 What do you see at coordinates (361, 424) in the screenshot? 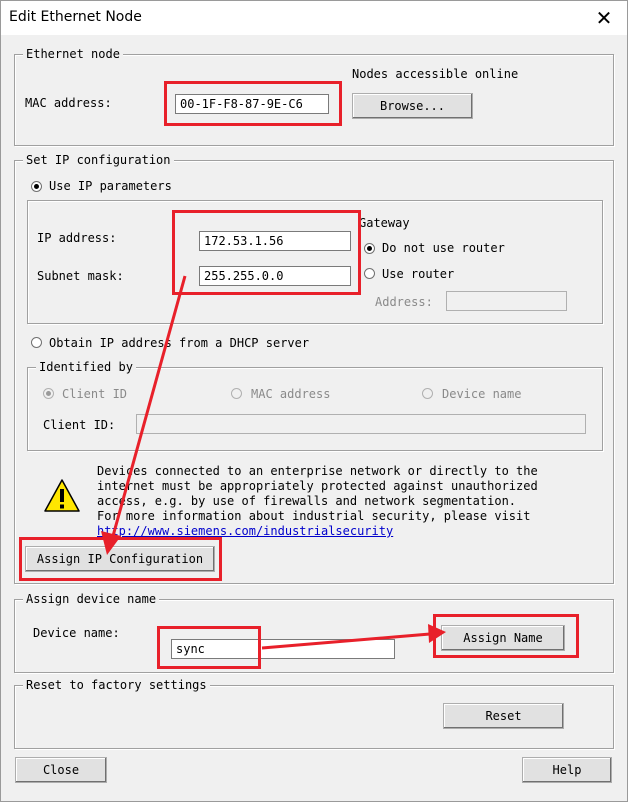
I see `client-id-field` at bounding box center [361, 424].